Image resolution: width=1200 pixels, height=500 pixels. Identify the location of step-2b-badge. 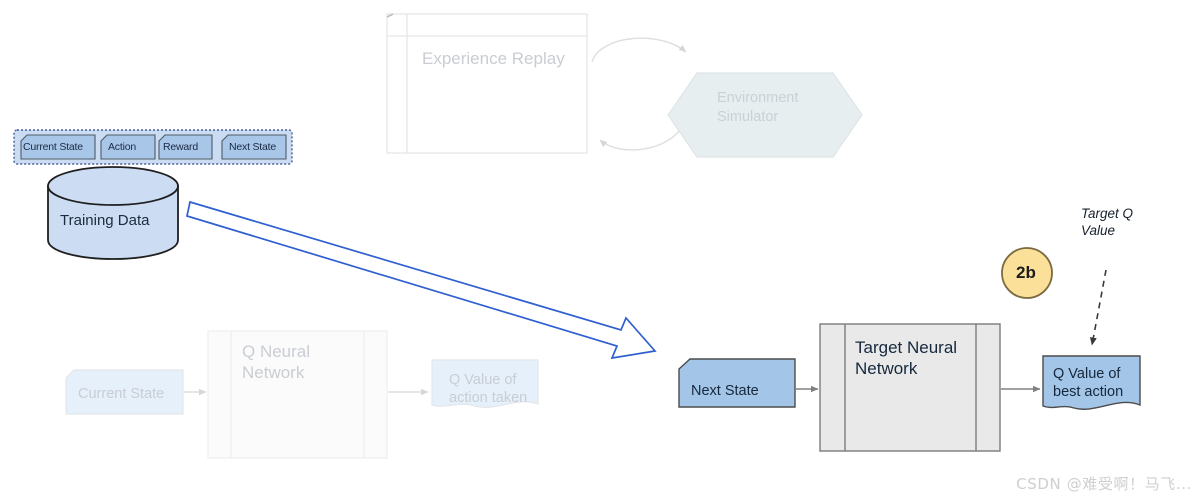
(1027, 273).